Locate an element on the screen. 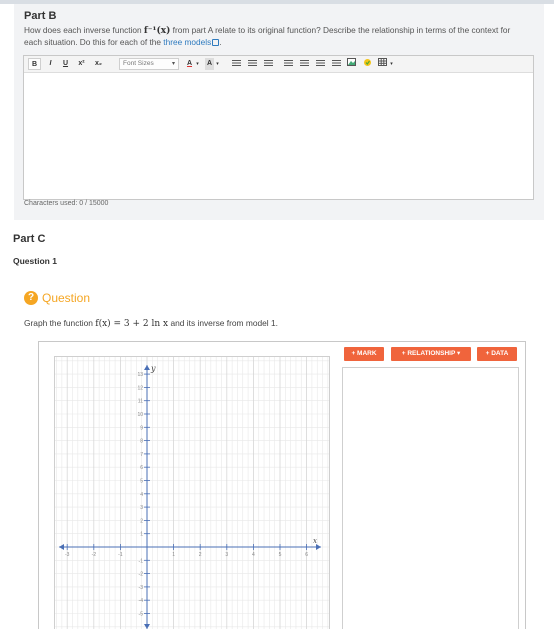  font-color-button: A is located at coordinates (189, 64).